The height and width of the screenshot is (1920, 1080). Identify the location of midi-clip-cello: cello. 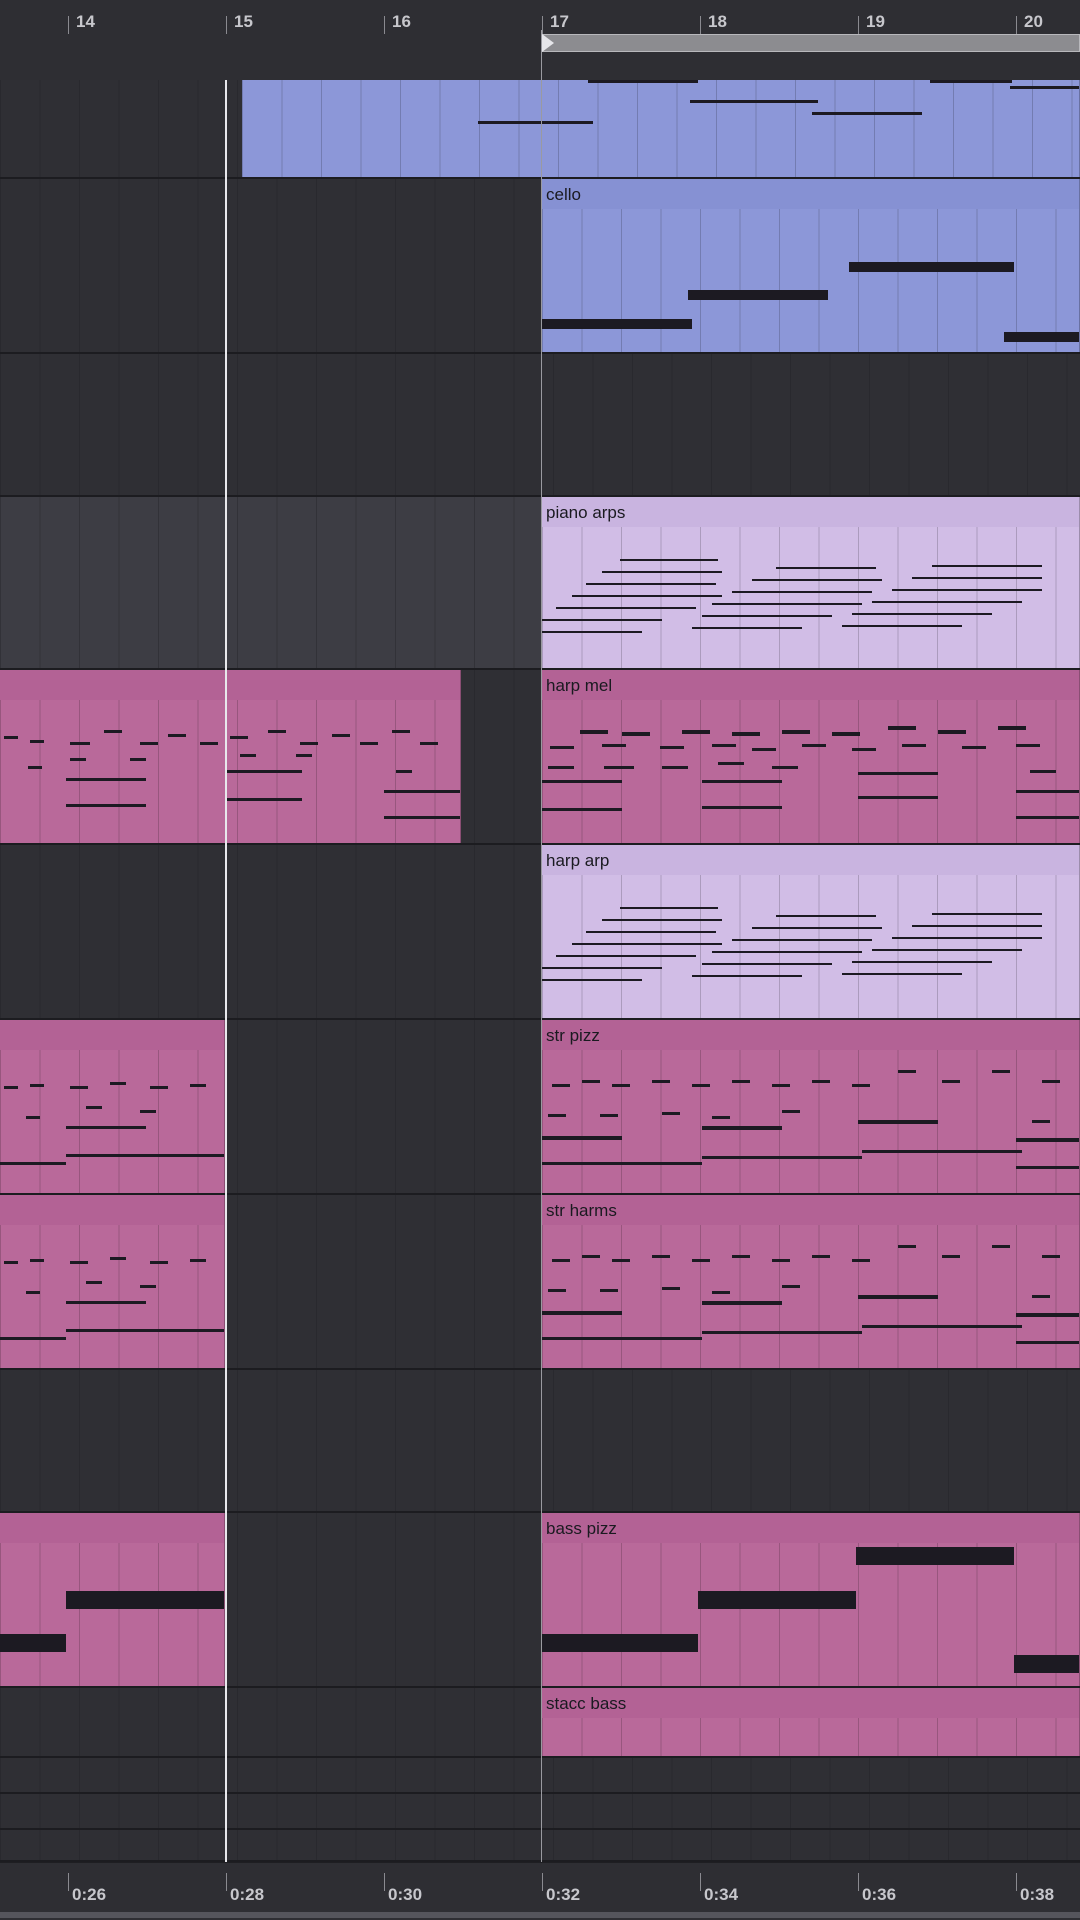
(811, 265).